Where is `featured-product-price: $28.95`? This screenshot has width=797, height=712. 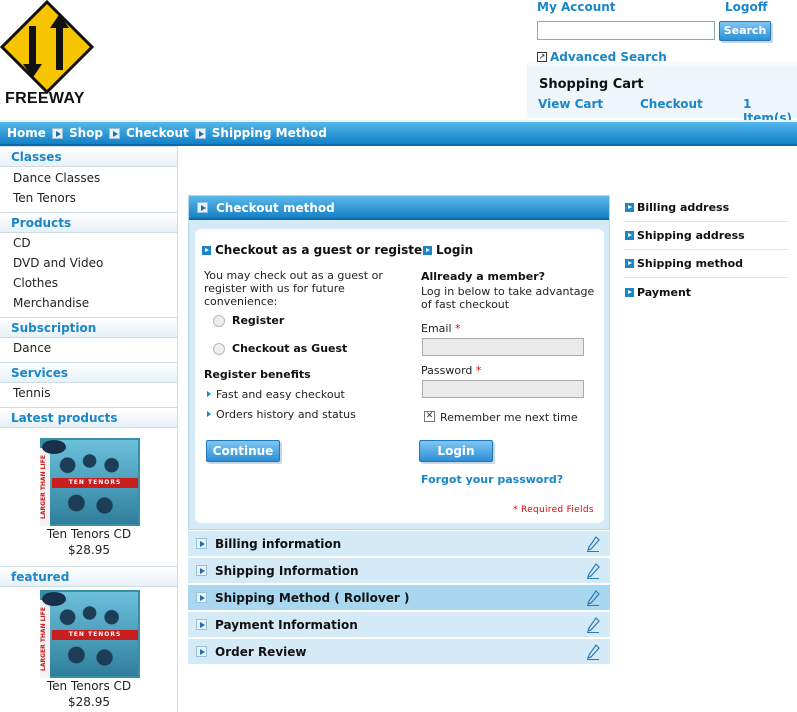
featured-product-price: $28.95 is located at coordinates (89, 702).